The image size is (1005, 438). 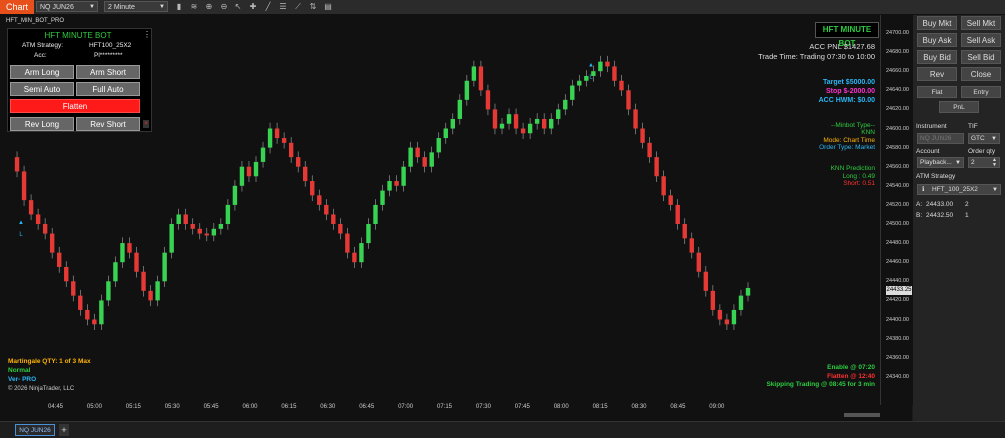 What do you see at coordinates (981, 23) in the screenshot?
I see `sell-mkt-button: Sell Mkt` at bounding box center [981, 23].